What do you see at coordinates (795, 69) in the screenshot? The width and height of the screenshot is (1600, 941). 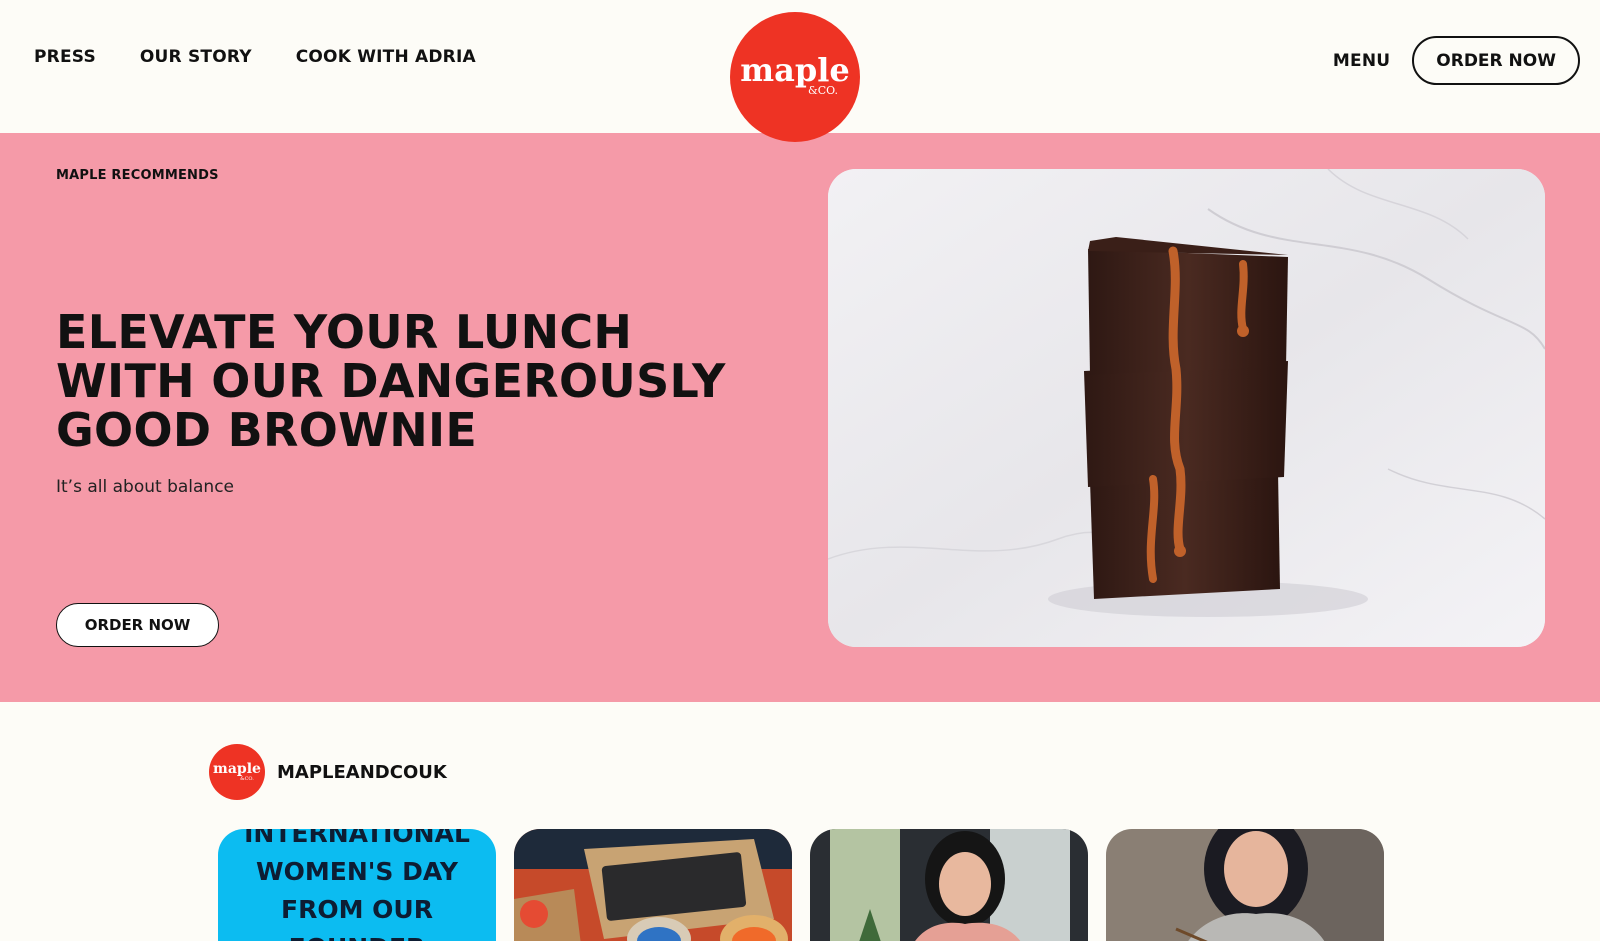 I see `logo-wordmark: maple` at bounding box center [795, 69].